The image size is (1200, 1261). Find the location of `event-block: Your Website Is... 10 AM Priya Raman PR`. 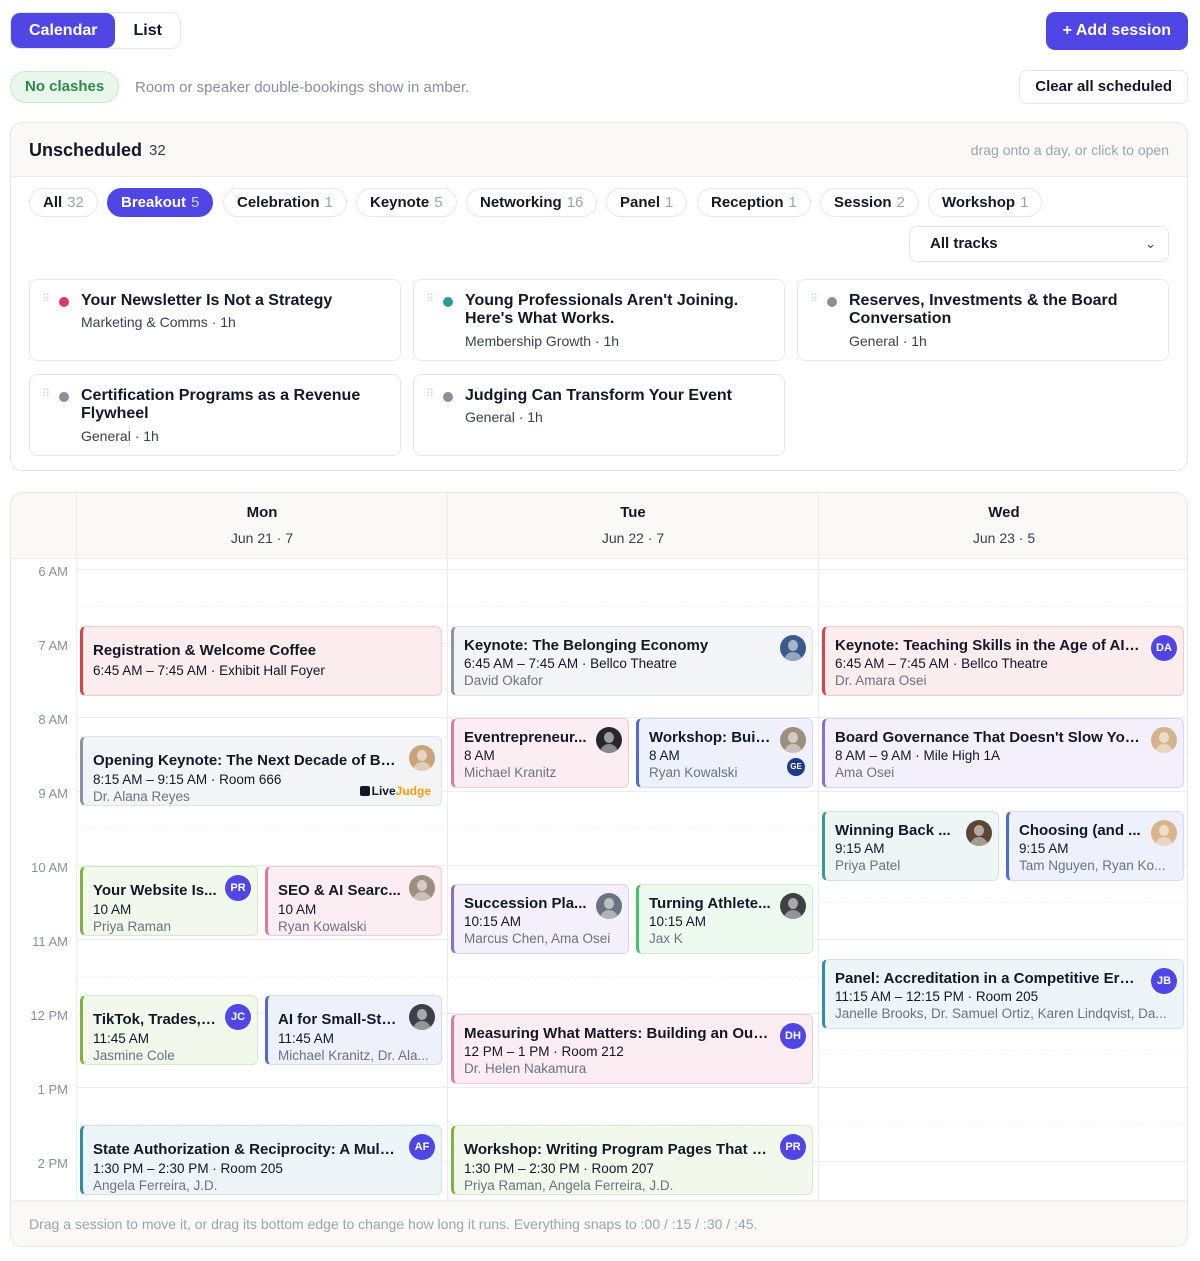

event-block: Your Website Is... 10 AM Priya Raman PR is located at coordinates (169, 901).